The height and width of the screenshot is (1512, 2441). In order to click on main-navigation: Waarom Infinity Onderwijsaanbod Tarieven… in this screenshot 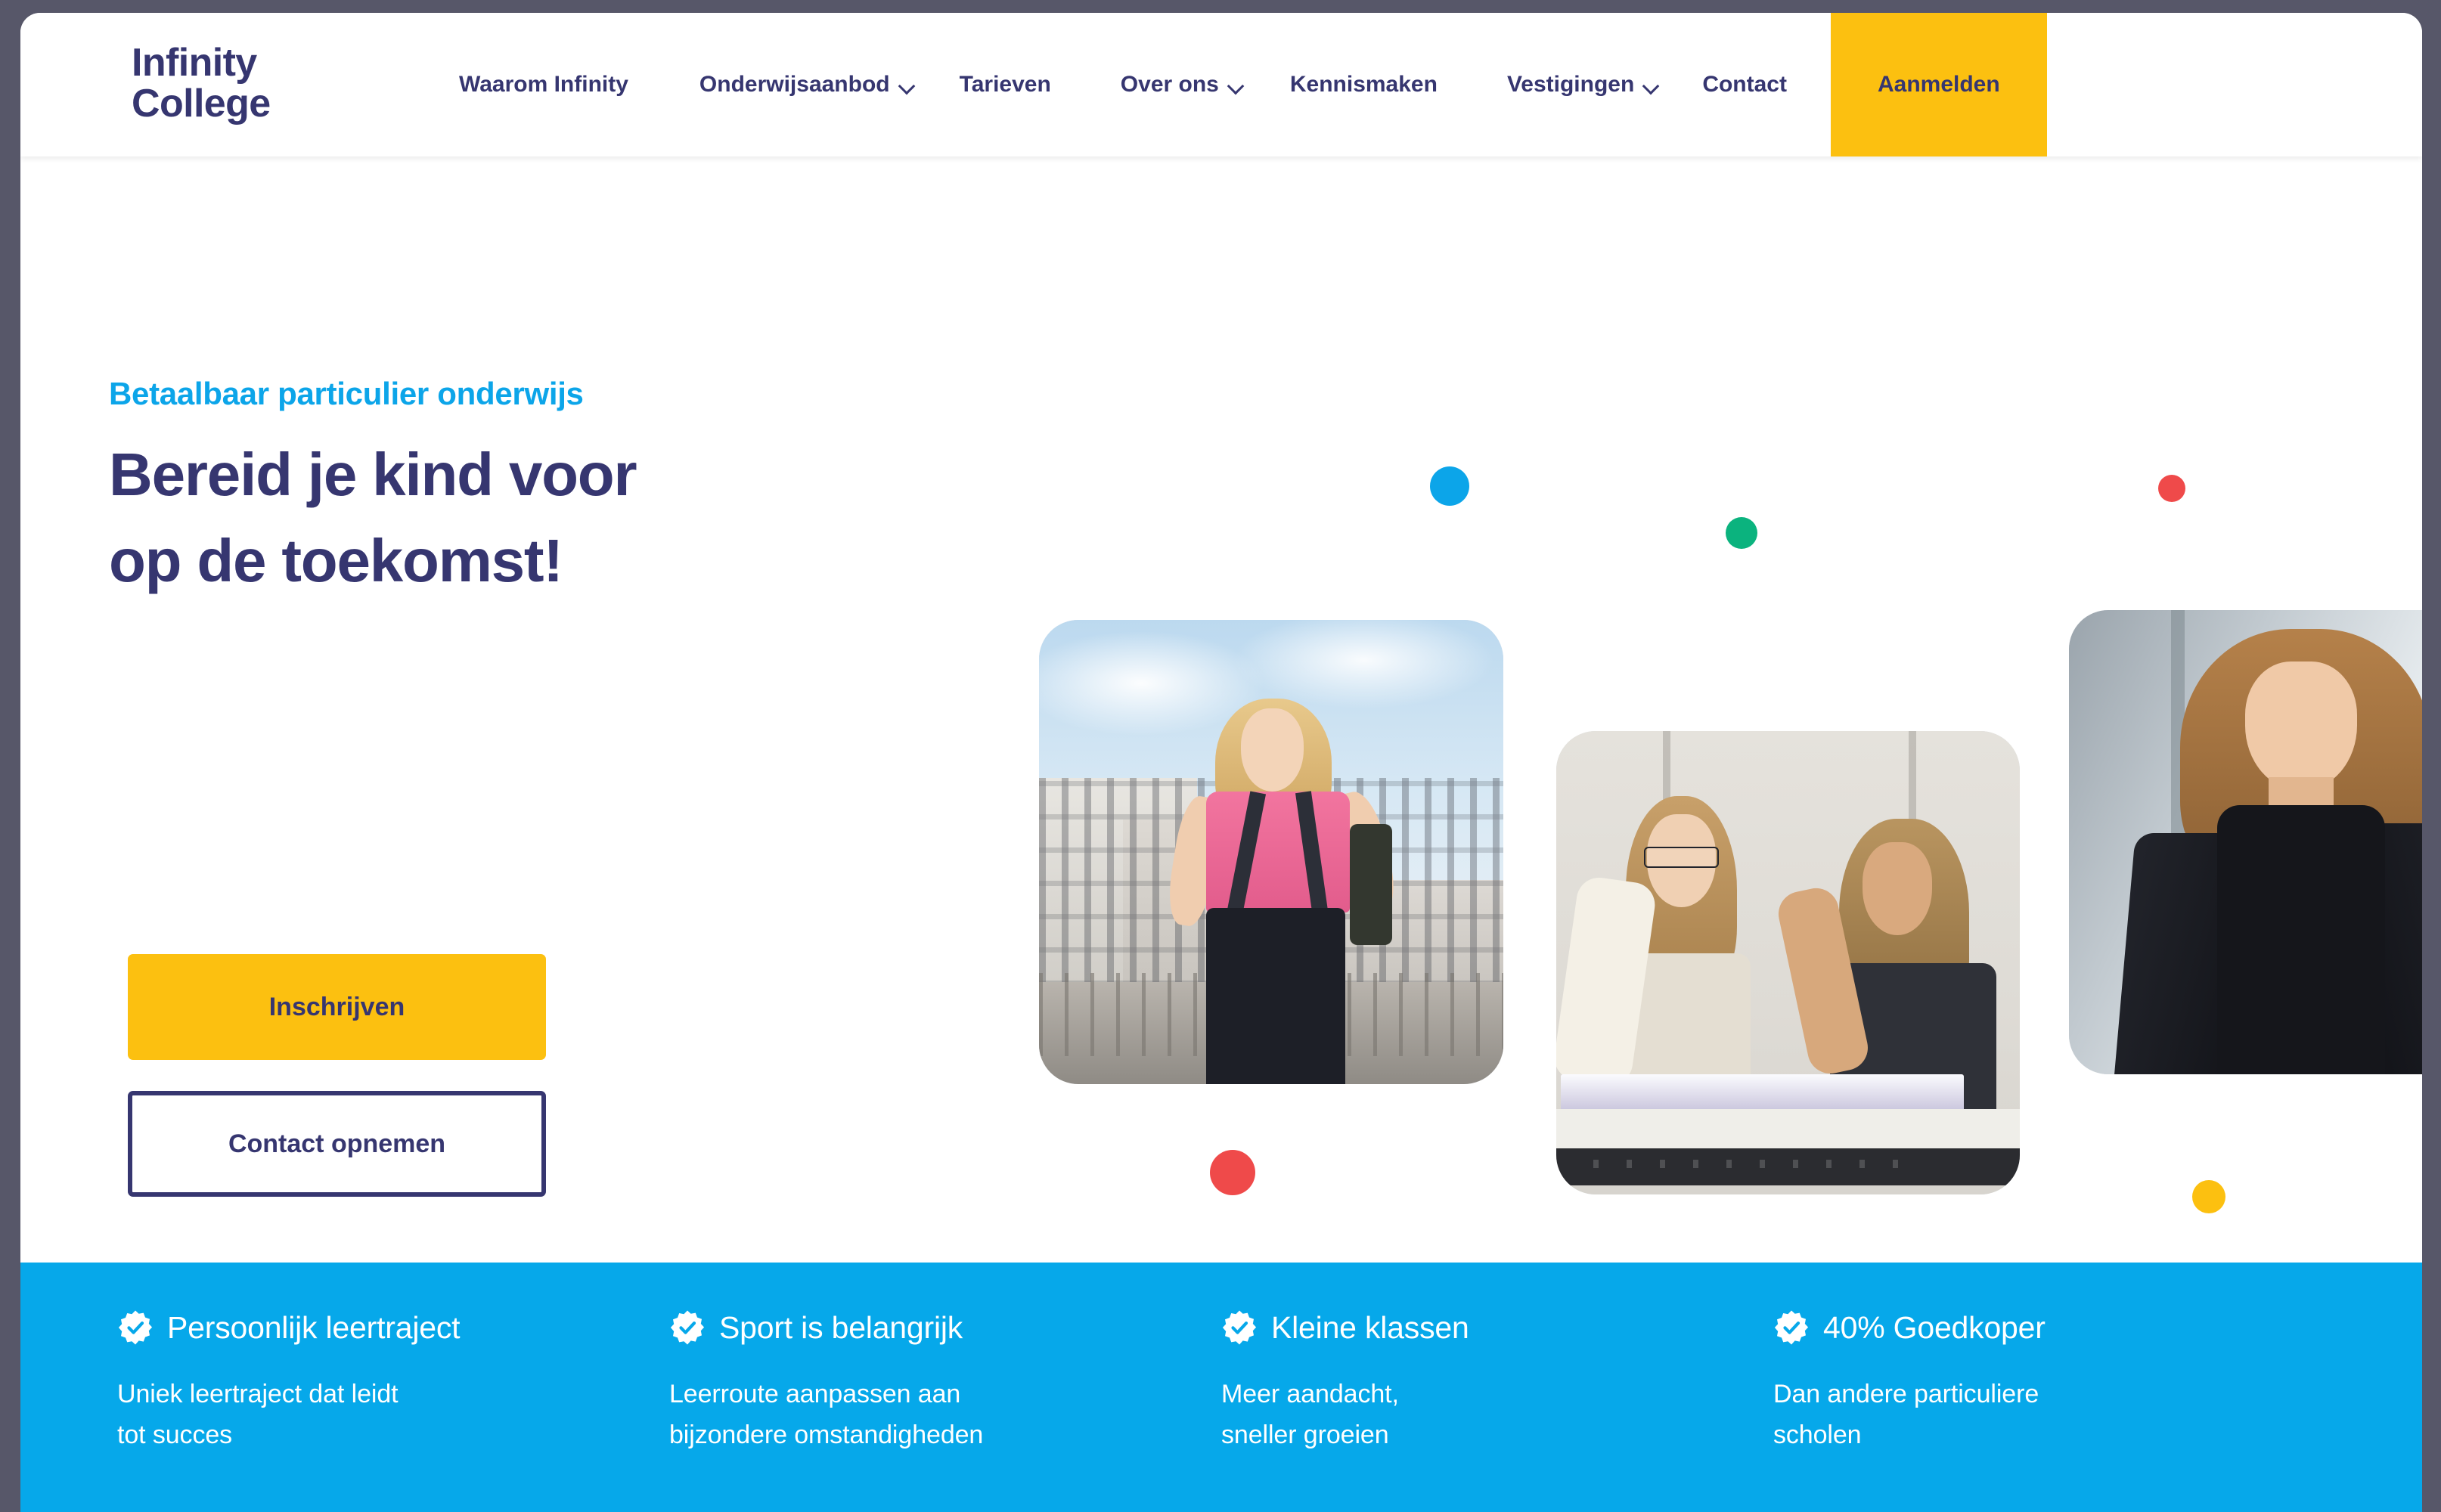, I will do `click(1440, 84)`.